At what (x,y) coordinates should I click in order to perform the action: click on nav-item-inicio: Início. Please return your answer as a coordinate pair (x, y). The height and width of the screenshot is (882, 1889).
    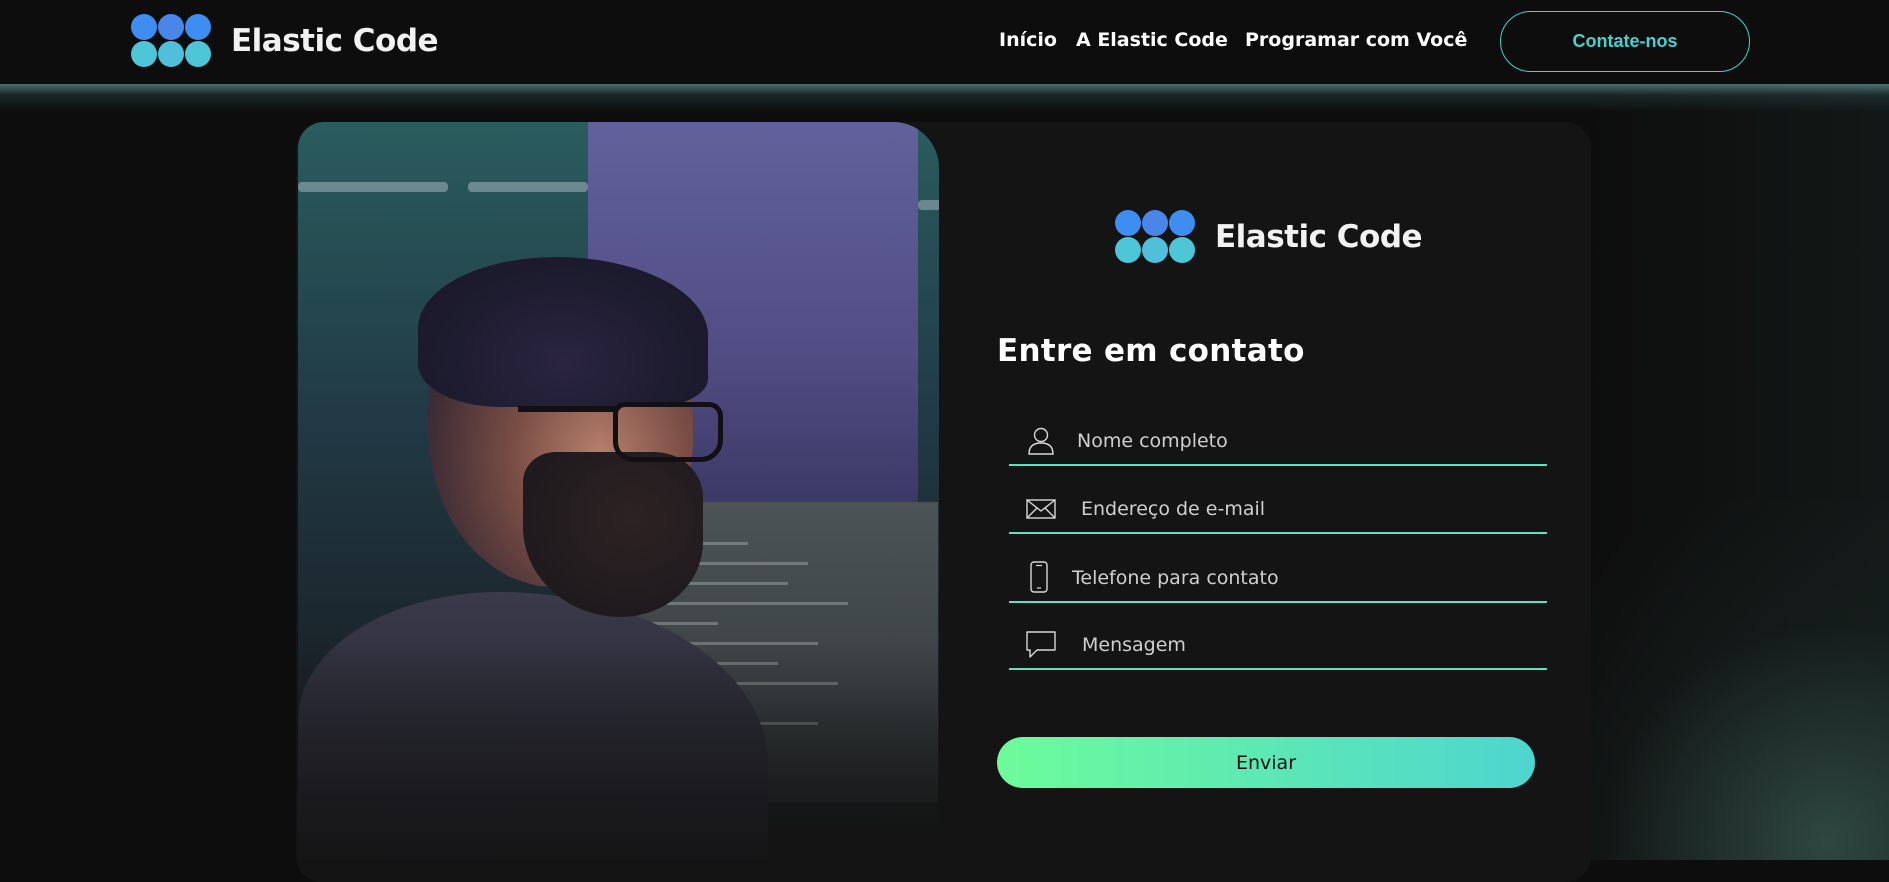
    Looking at the image, I should click on (1028, 40).